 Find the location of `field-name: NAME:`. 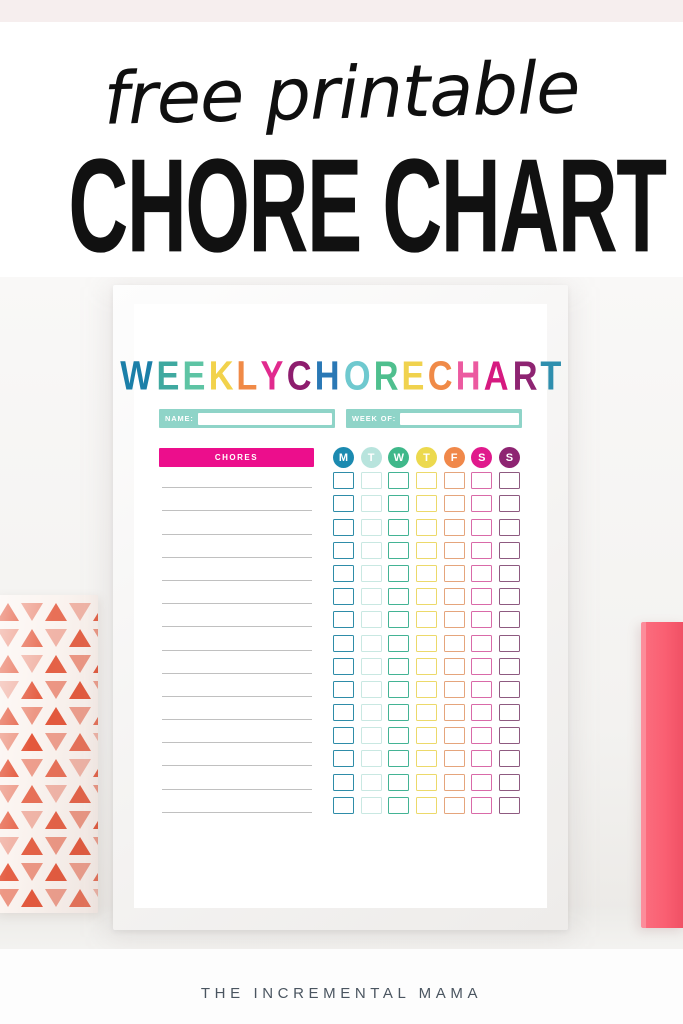

field-name: NAME: is located at coordinates (247, 418).